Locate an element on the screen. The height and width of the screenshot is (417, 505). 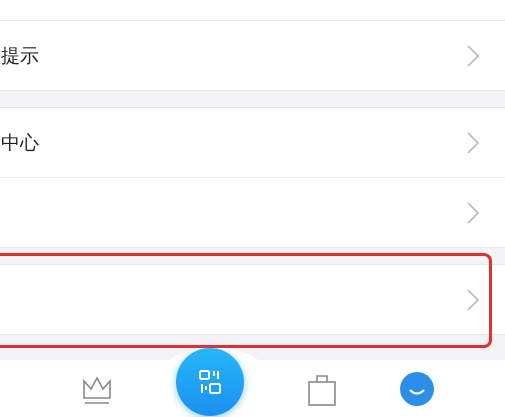
scan-button is located at coordinates (210, 382).